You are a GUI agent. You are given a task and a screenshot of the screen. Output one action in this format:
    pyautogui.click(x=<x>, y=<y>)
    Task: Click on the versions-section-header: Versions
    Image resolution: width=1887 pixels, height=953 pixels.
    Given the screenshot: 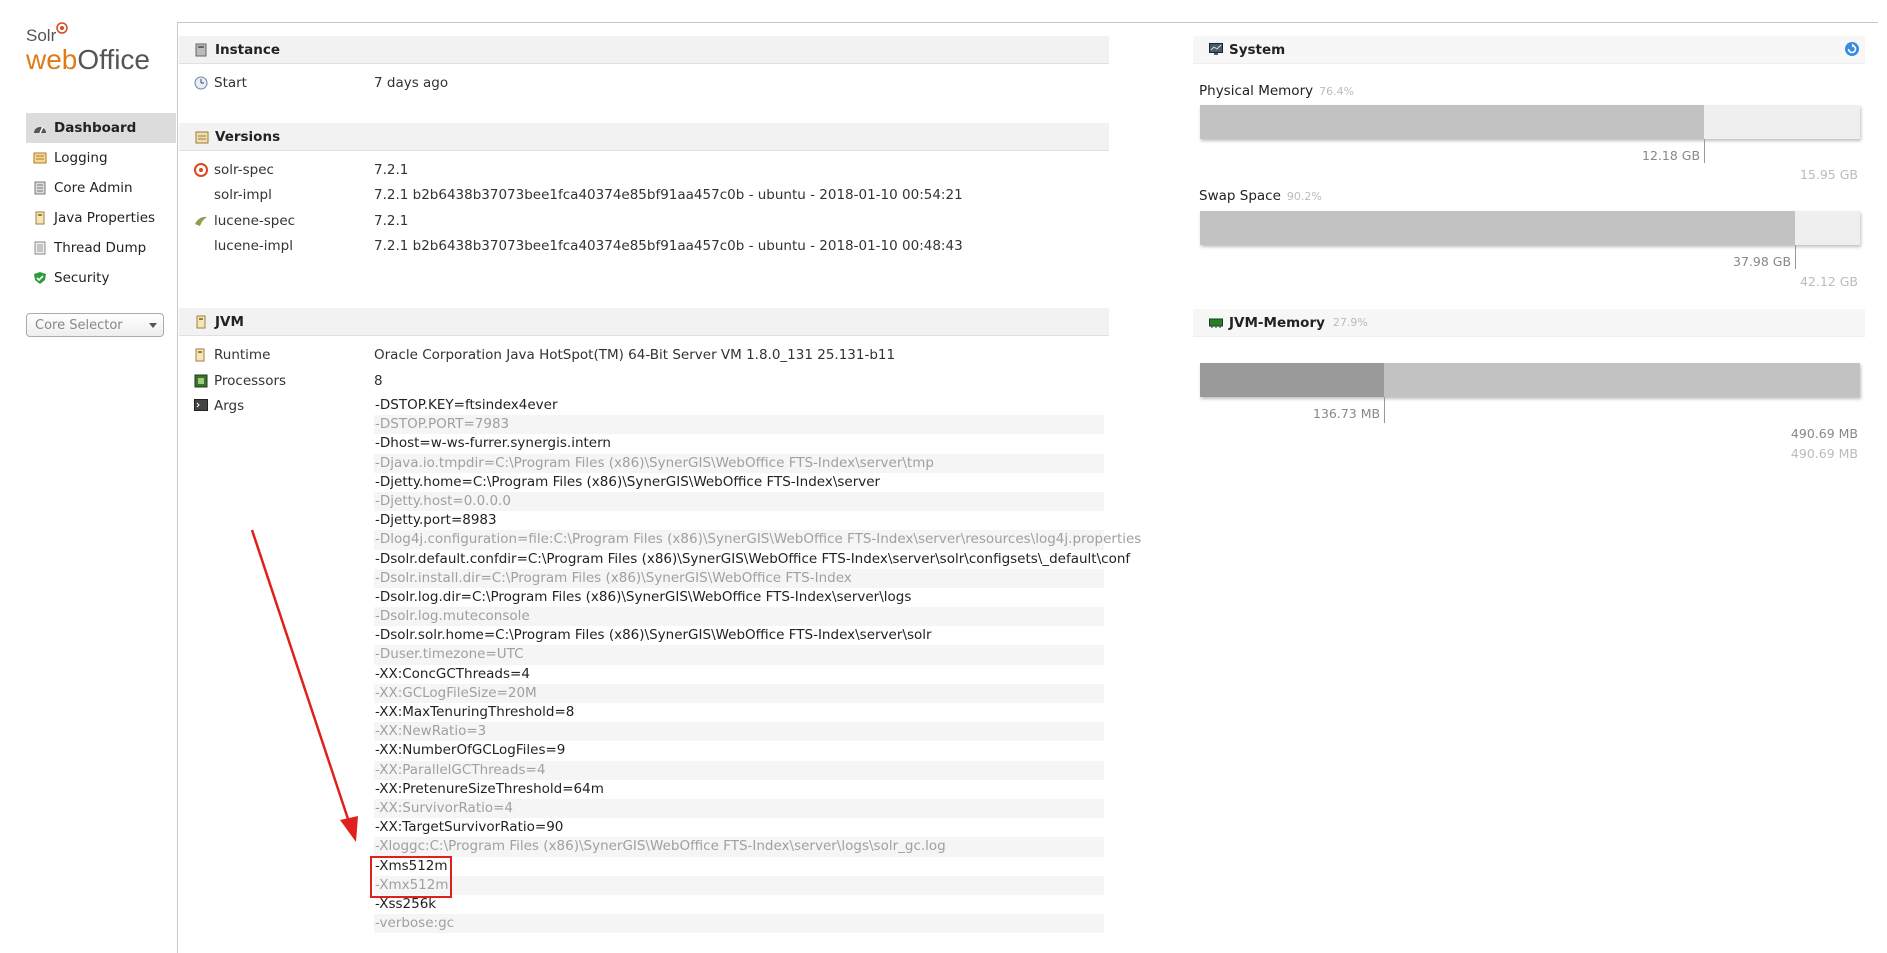 What is the action you would take?
    pyautogui.click(x=644, y=137)
    